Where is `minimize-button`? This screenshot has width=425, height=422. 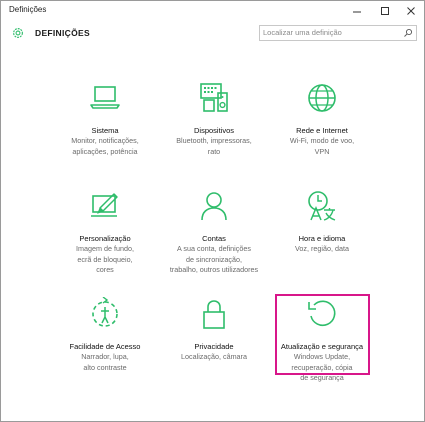 minimize-button is located at coordinates (357, 11).